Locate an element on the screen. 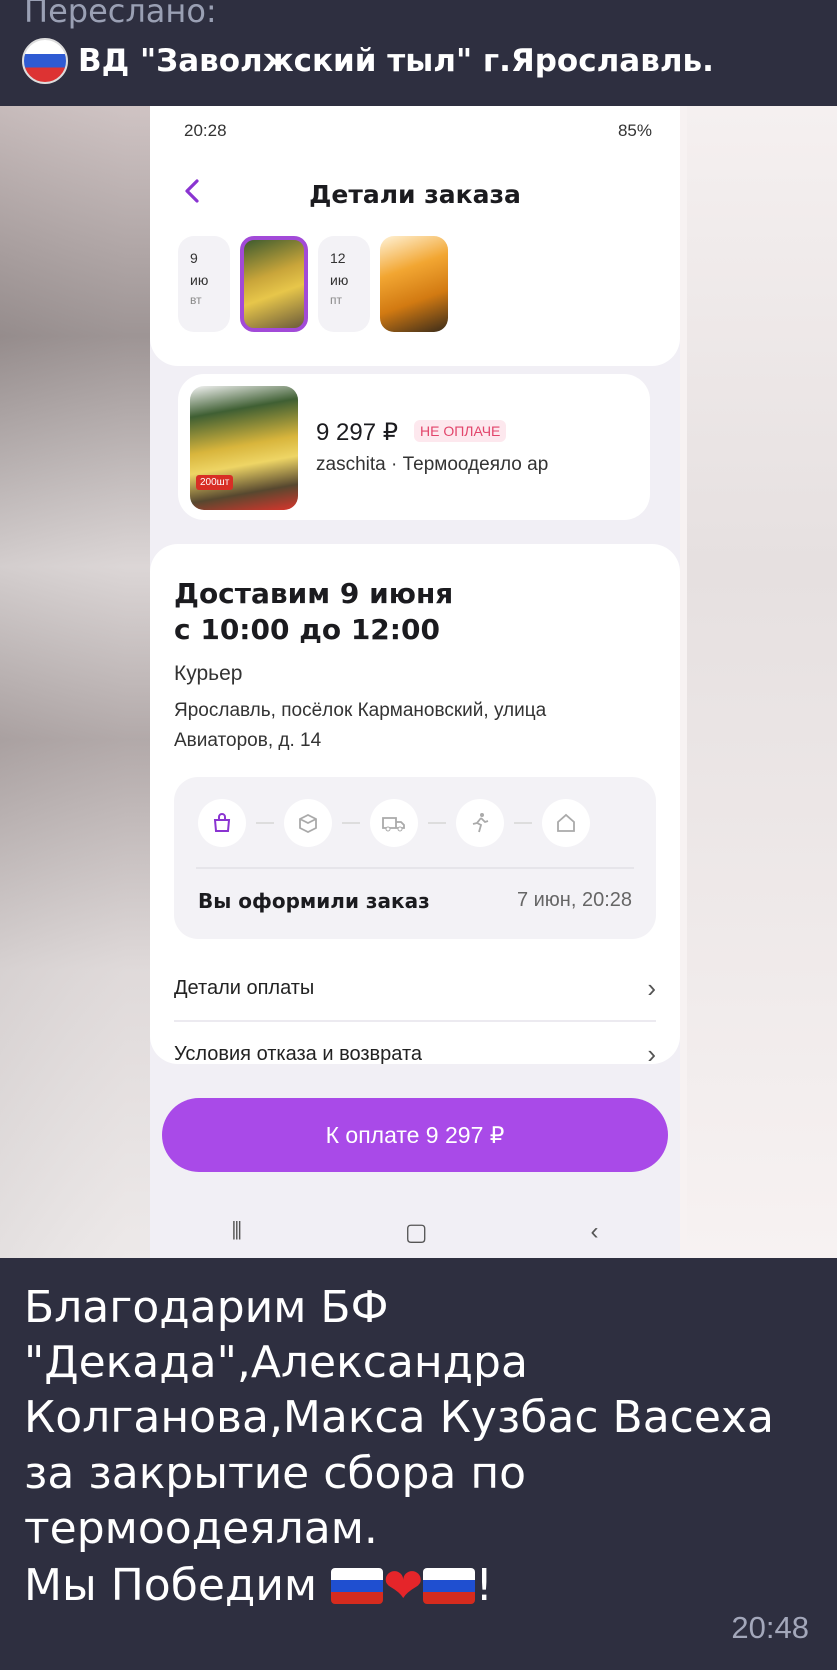 This screenshot has width=837, height=1670. row-divider is located at coordinates (415, 1021).